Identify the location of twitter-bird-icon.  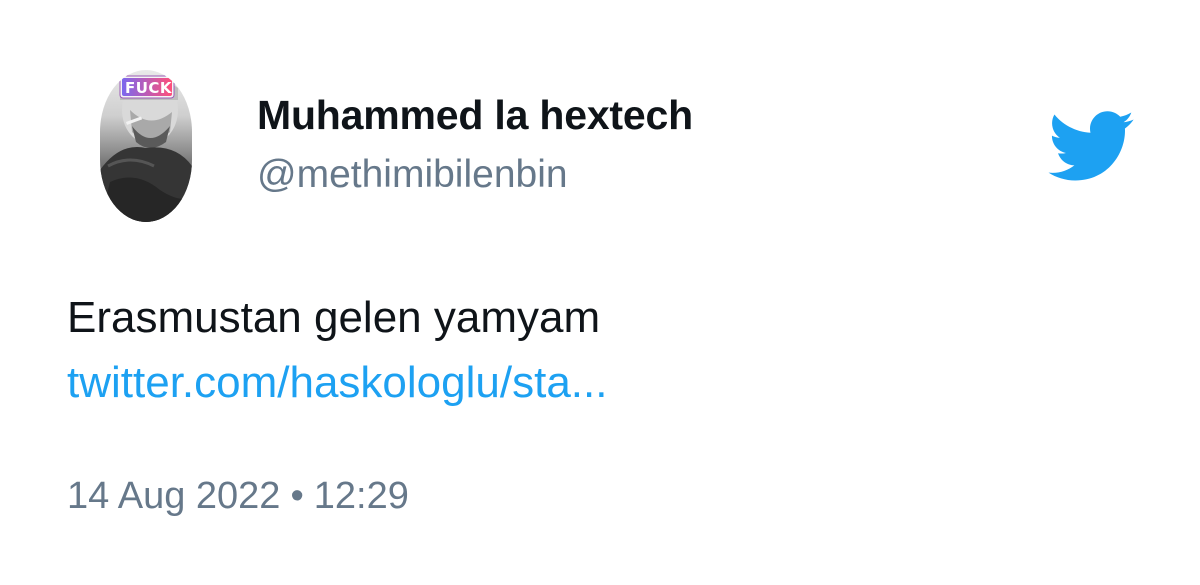
(1090, 145).